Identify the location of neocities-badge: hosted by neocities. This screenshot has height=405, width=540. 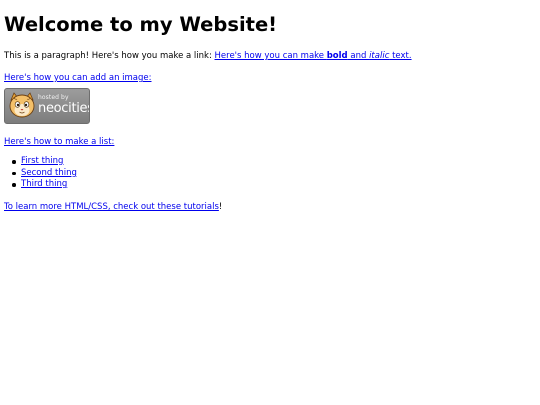
(47, 106).